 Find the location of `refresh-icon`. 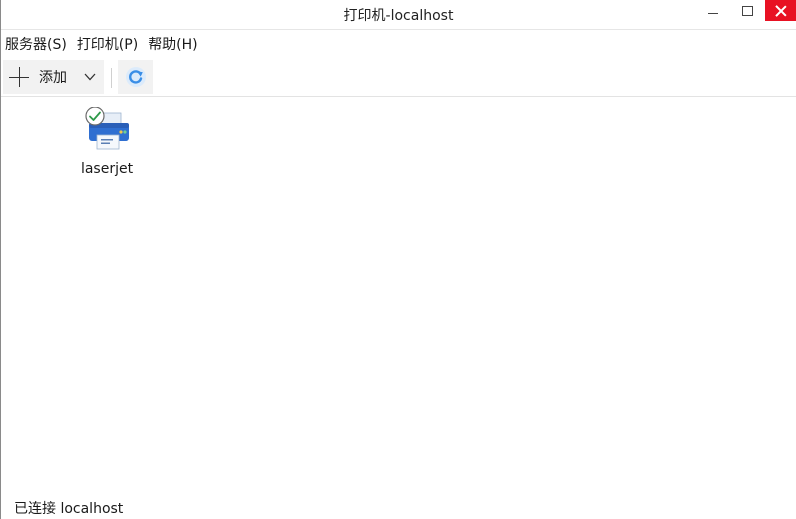

refresh-icon is located at coordinates (135, 77).